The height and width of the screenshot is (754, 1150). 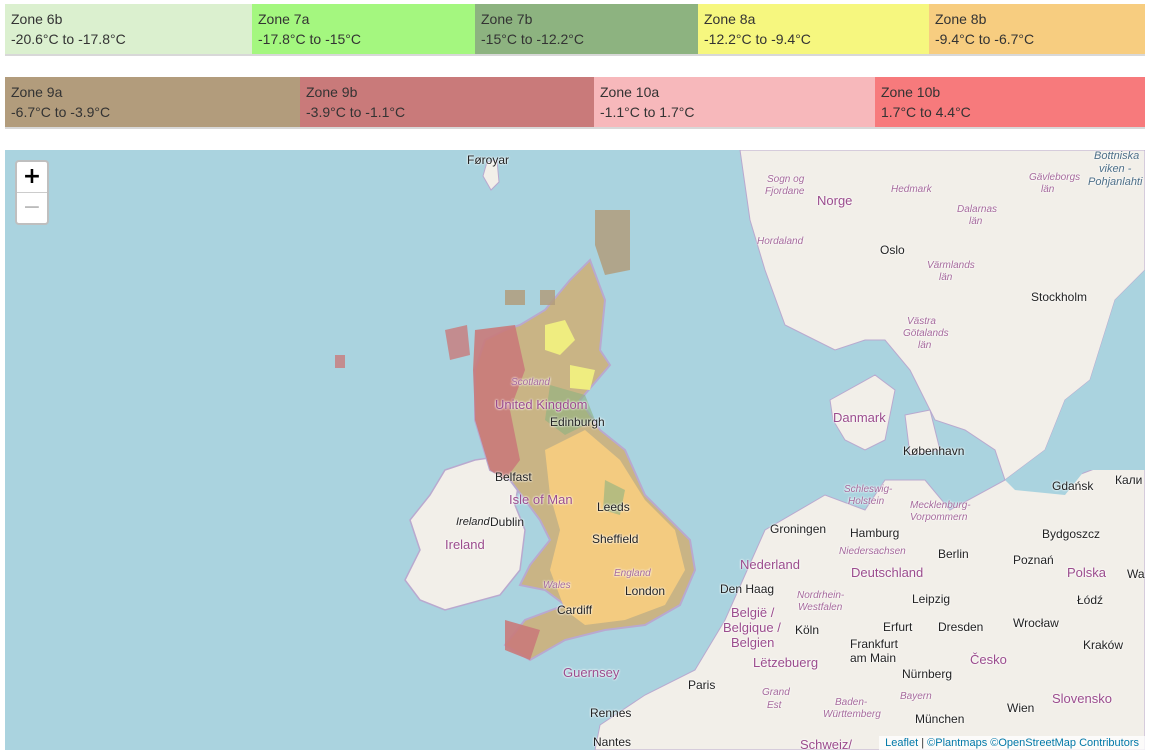 What do you see at coordinates (615, 539) in the screenshot?
I see `label-sheffield: Sheffield` at bounding box center [615, 539].